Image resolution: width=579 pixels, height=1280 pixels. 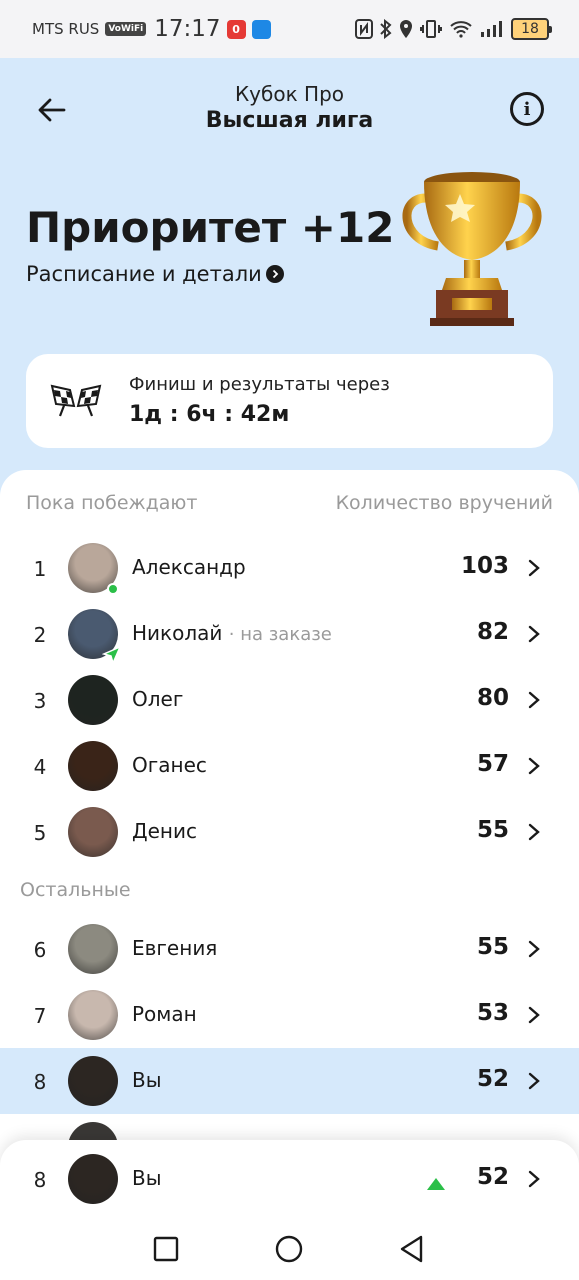 What do you see at coordinates (126, 29) in the screenshot?
I see `vowifi-badge: VoWiFi` at bounding box center [126, 29].